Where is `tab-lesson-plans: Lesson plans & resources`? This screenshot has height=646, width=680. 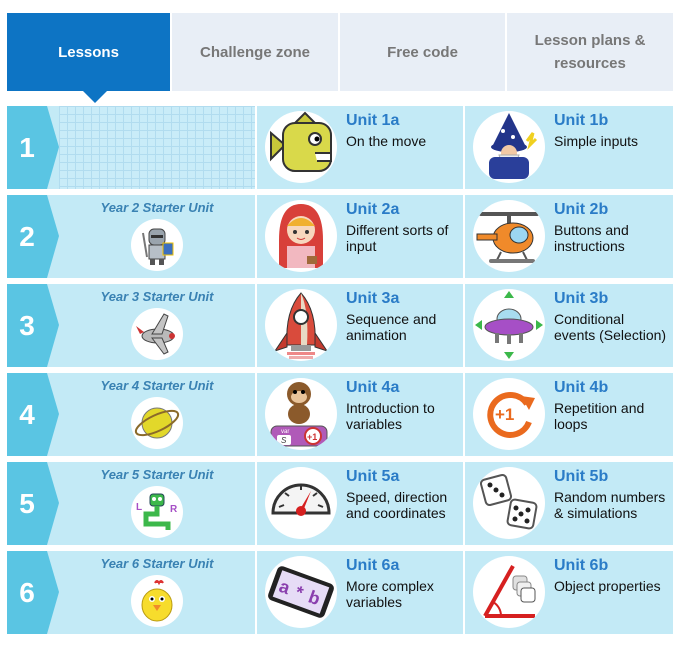 tab-lesson-plans: Lesson plans & resources is located at coordinates (590, 52).